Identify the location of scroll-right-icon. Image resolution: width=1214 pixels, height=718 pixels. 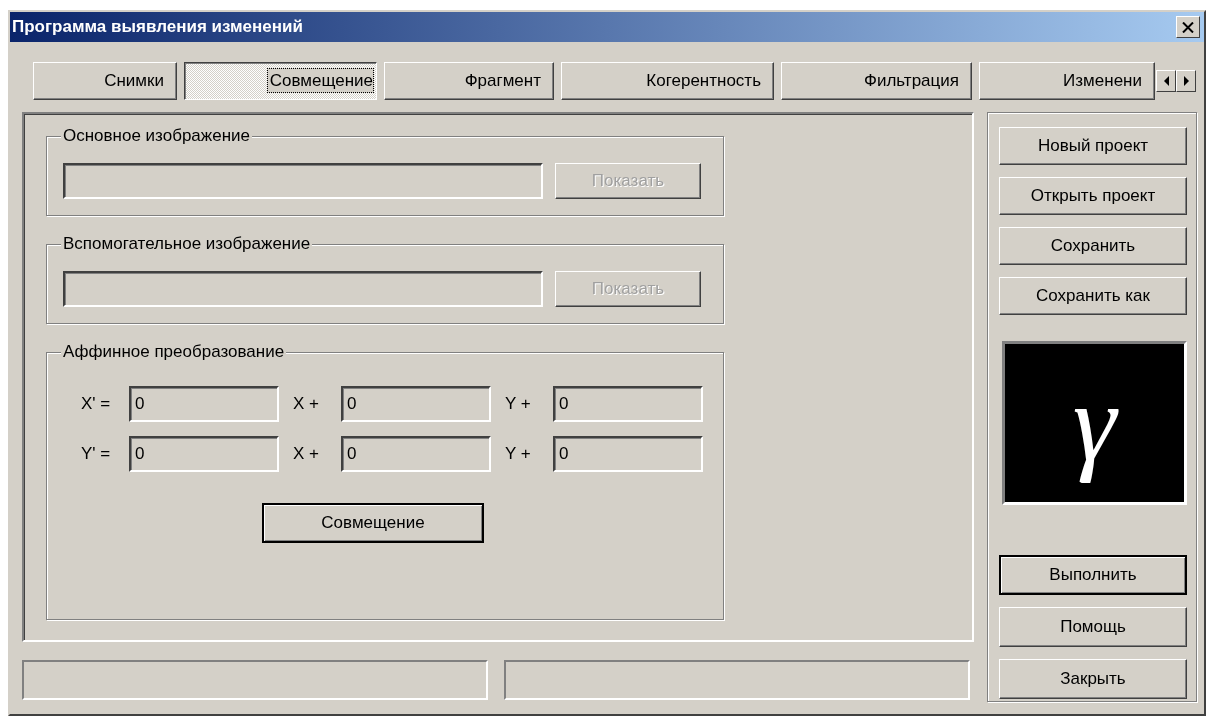
(1186, 81).